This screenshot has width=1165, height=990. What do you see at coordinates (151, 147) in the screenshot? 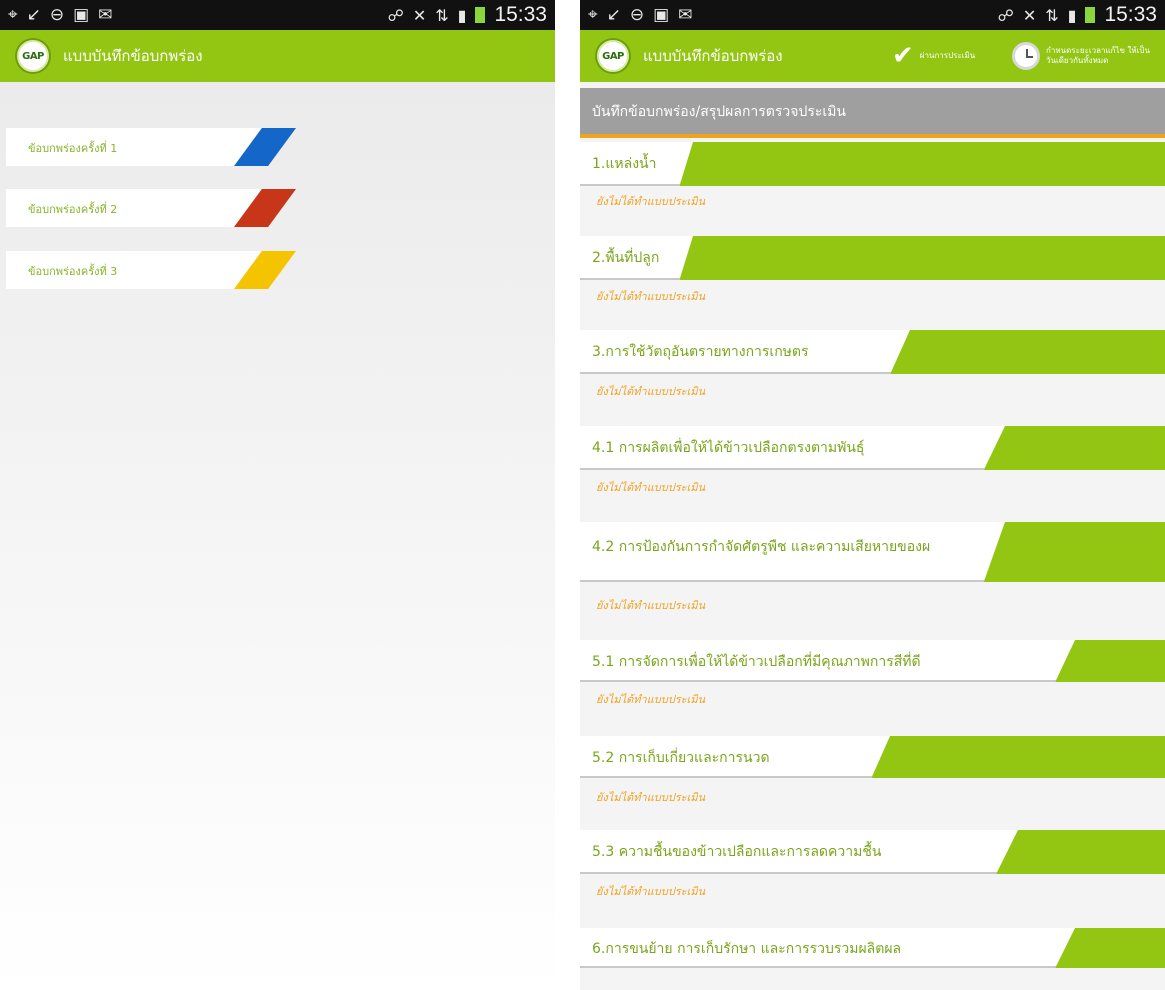
I see `defect-item-1: ข้อบกพร่องครั้งที่ 1` at bounding box center [151, 147].